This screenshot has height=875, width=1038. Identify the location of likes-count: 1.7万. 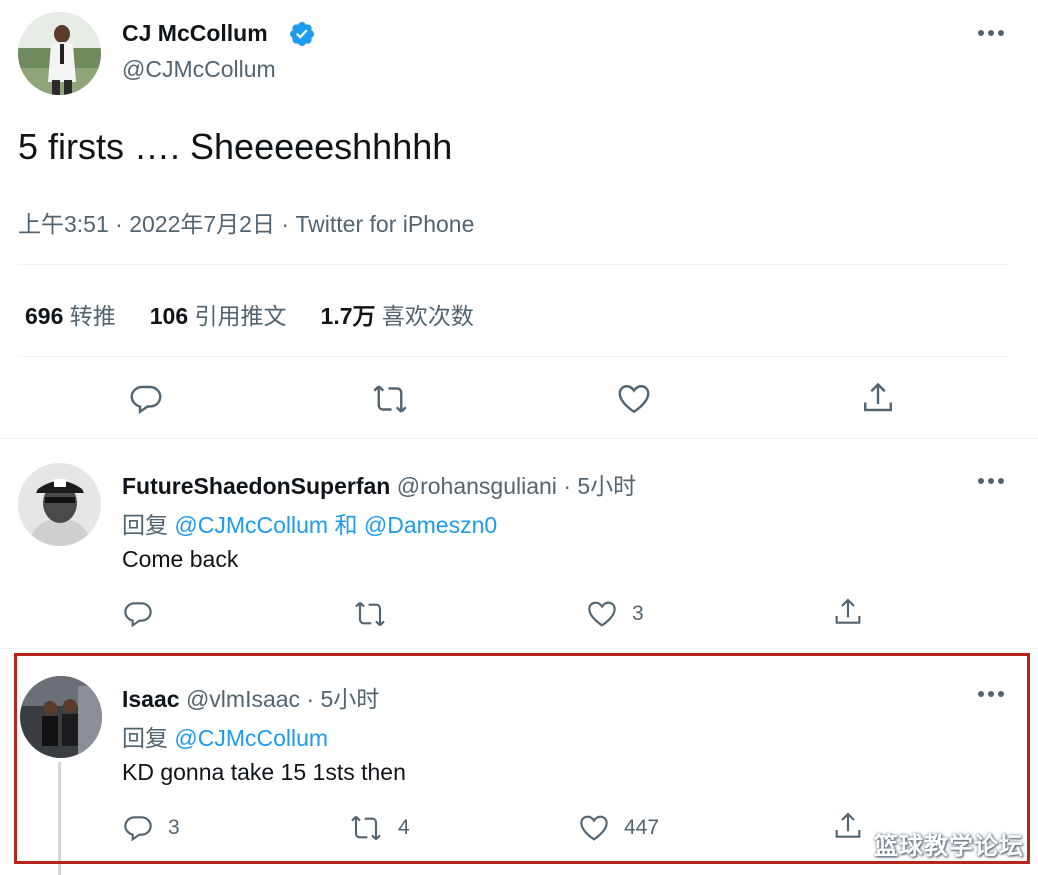
(348, 316).